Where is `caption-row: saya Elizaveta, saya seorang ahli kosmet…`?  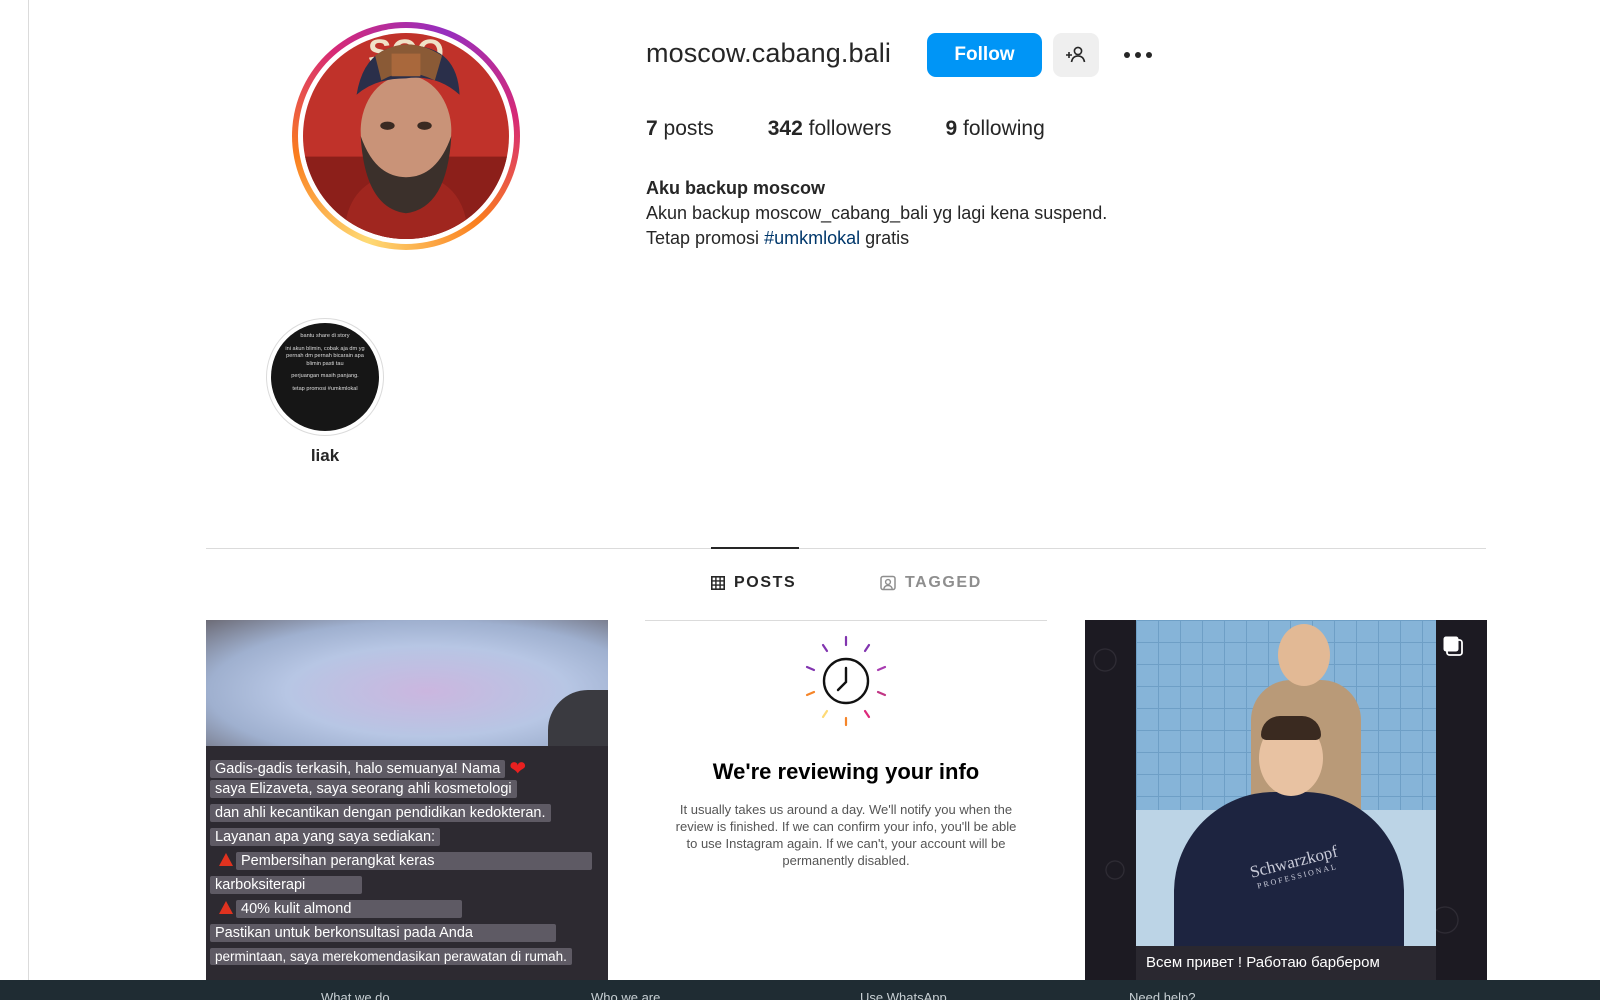
caption-row: saya Elizaveta, saya seorang ahli kosmet… is located at coordinates (409, 792).